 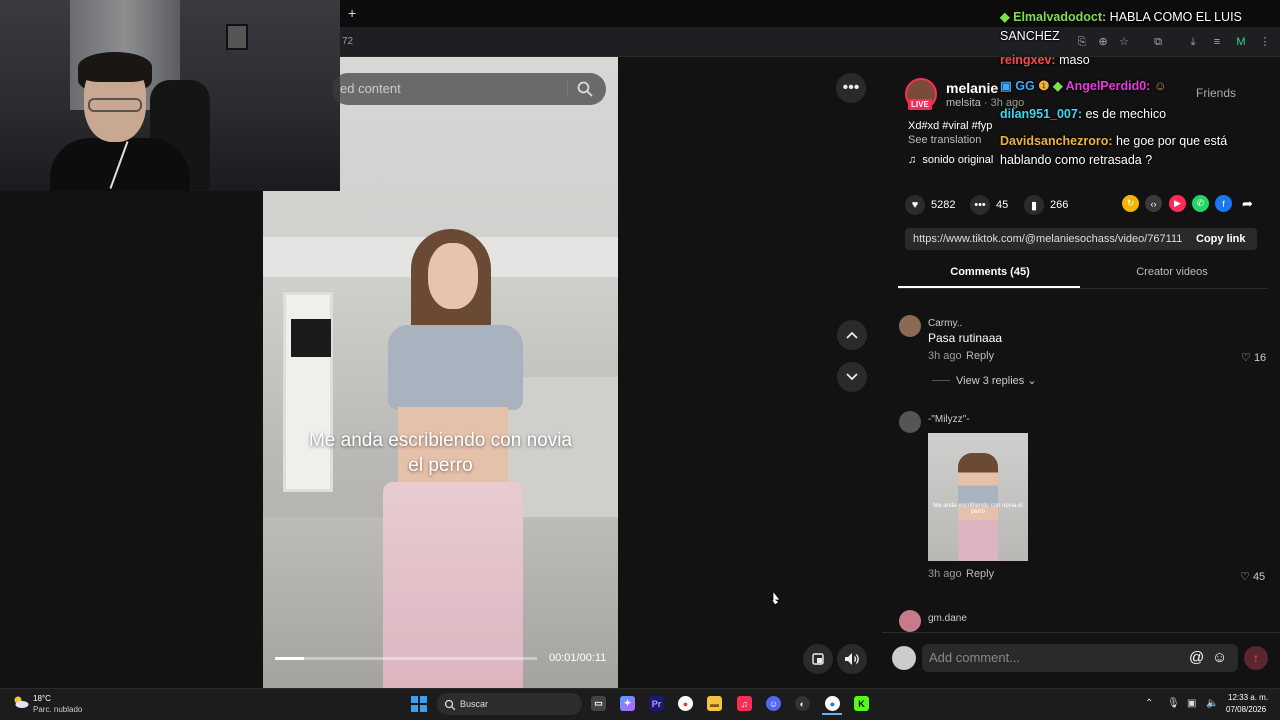 I want to click on send-to-friends-icon: ▶, so click(x=1177, y=203).